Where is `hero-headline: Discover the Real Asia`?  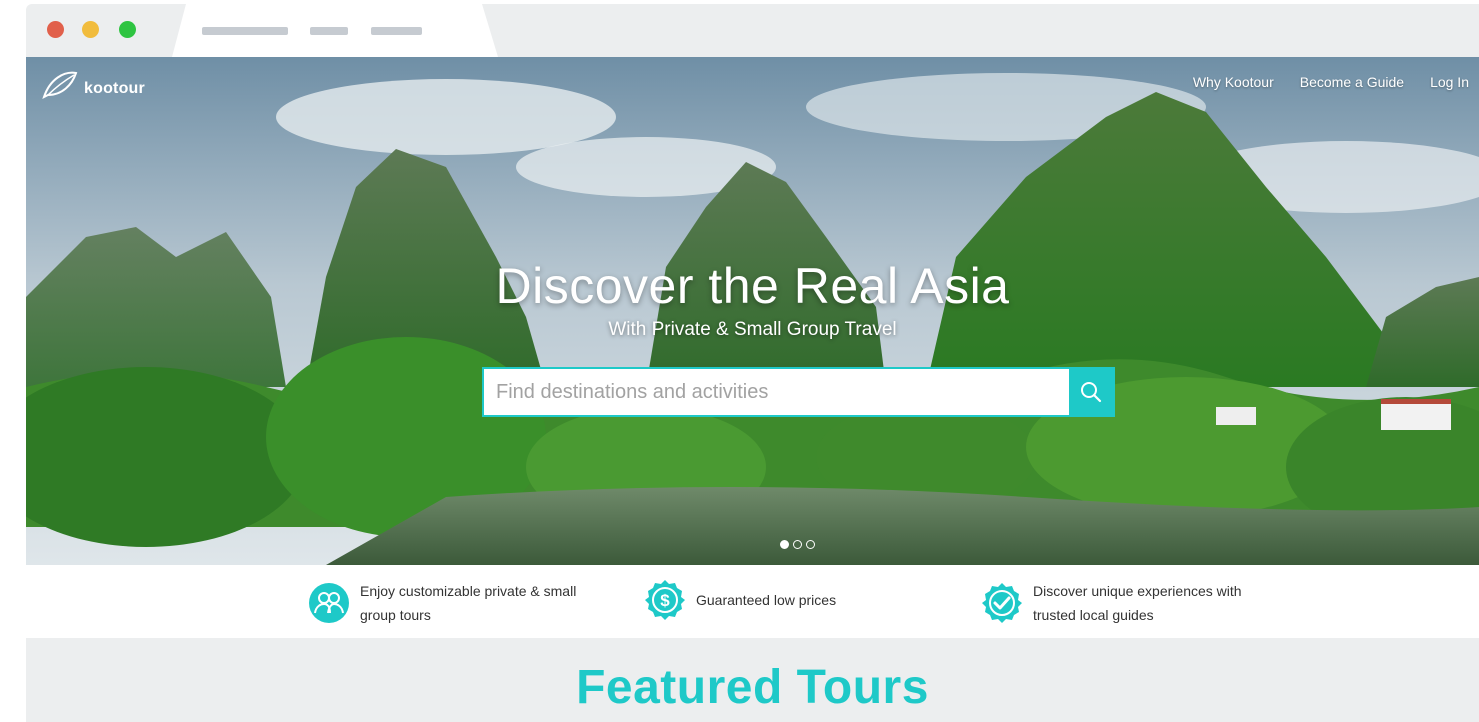
hero-headline: Discover the Real Asia is located at coordinates (752, 286).